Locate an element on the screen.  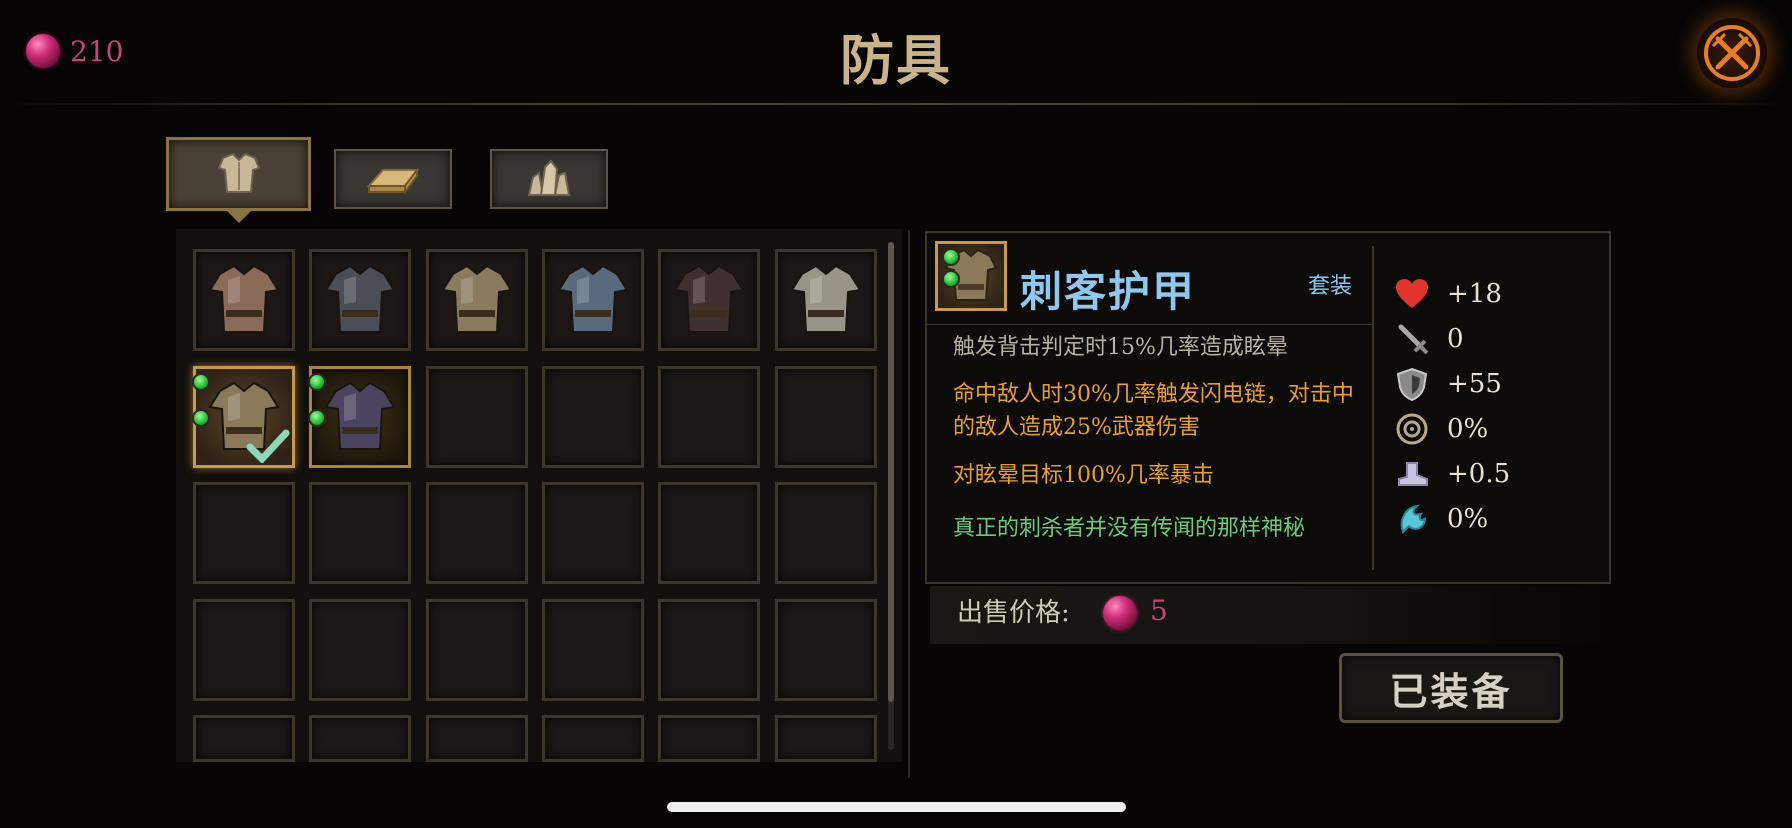
set-label: 套装 is located at coordinates (1330, 284).